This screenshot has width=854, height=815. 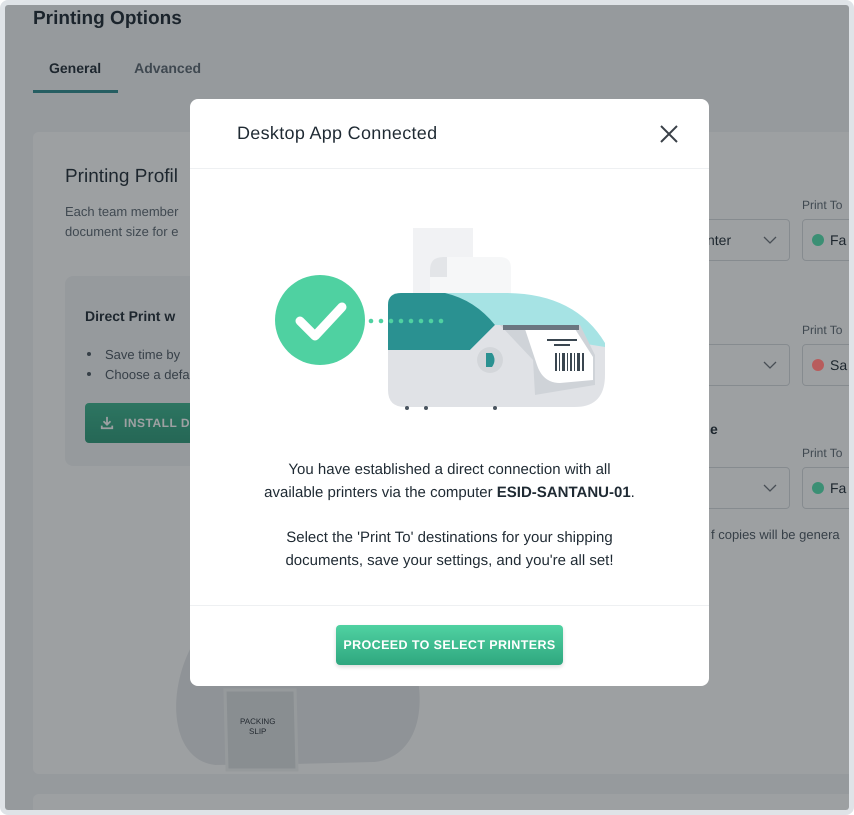 I want to click on message-text: Select the 'Print To' destinations for your shipping documents, save your settings, and you're all set!, so click(x=449, y=549).